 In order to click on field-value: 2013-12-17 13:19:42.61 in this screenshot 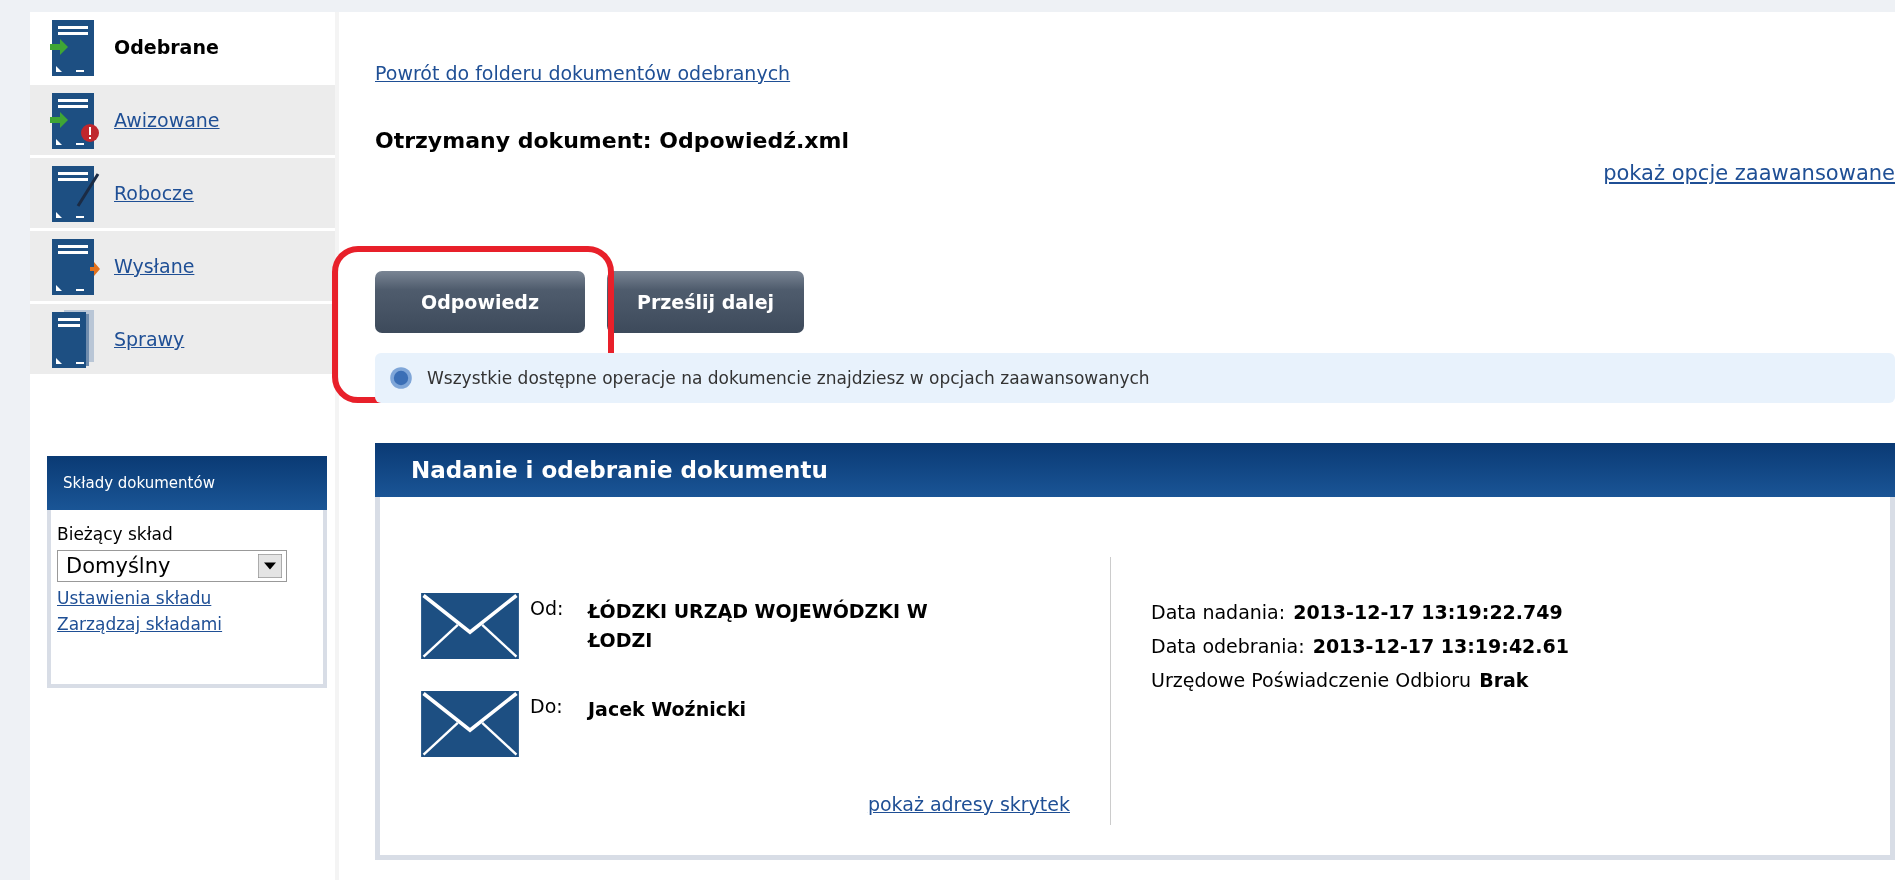, I will do `click(1440, 646)`.